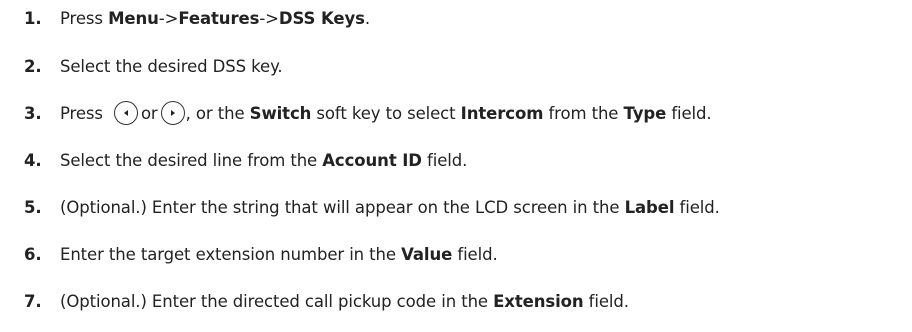  I want to click on intercom-keyword: Intercom, so click(502, 113).